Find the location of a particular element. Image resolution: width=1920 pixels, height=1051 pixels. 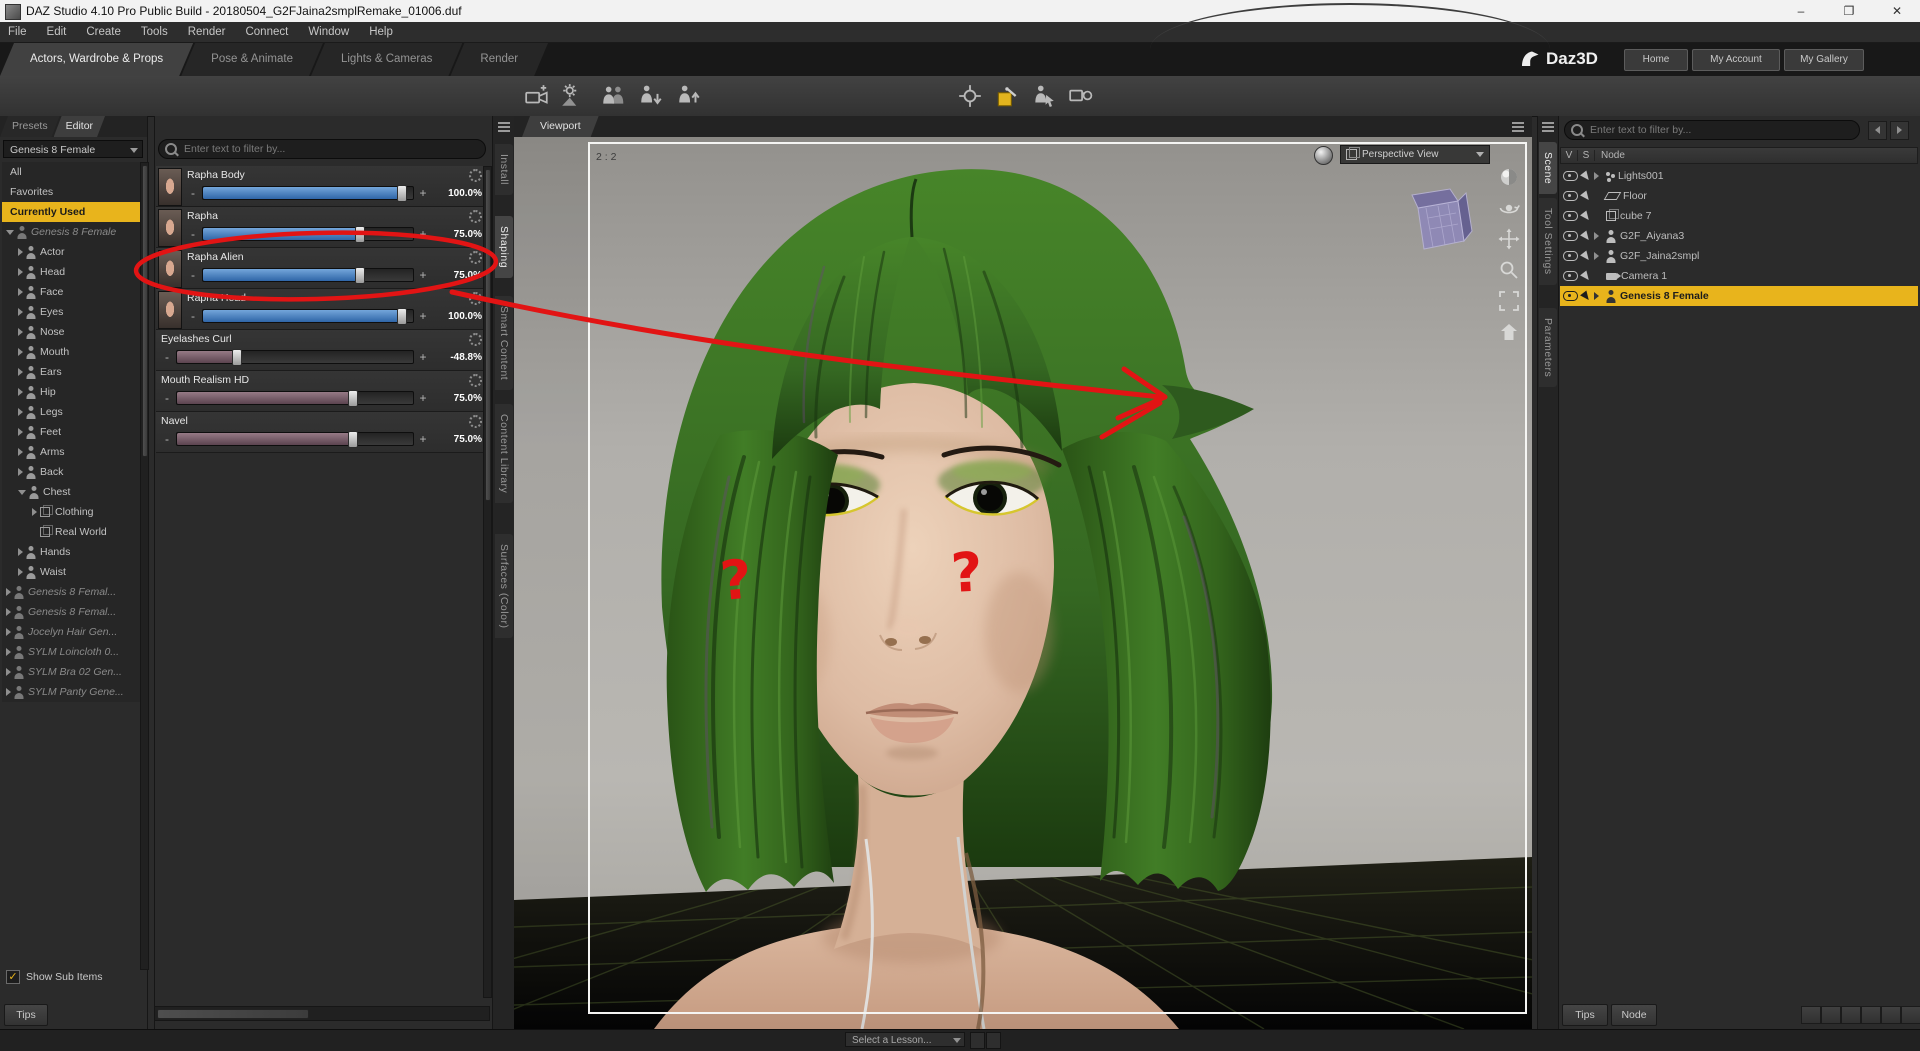

scene-node-g2f-jaina2smpl: G2F_Jaina2smpl is located at coordinates (1739, 256).